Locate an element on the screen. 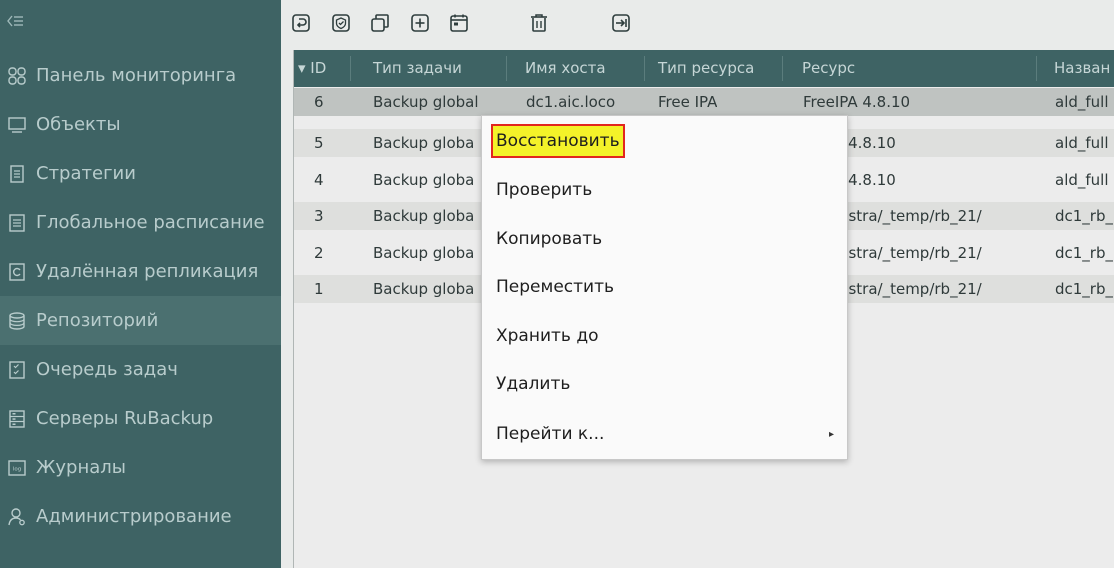 Image resolution: width=1114 pixels, height=568 pixels. sidebar-item-strategies: Стратегии is located at coordinates (140, 173).